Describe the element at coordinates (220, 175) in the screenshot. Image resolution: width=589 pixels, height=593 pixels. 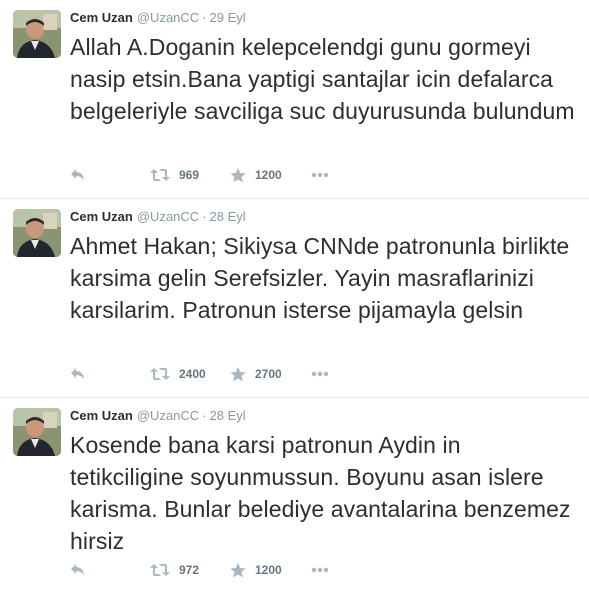
I see `tweet-actions: 969 1200` at that location.